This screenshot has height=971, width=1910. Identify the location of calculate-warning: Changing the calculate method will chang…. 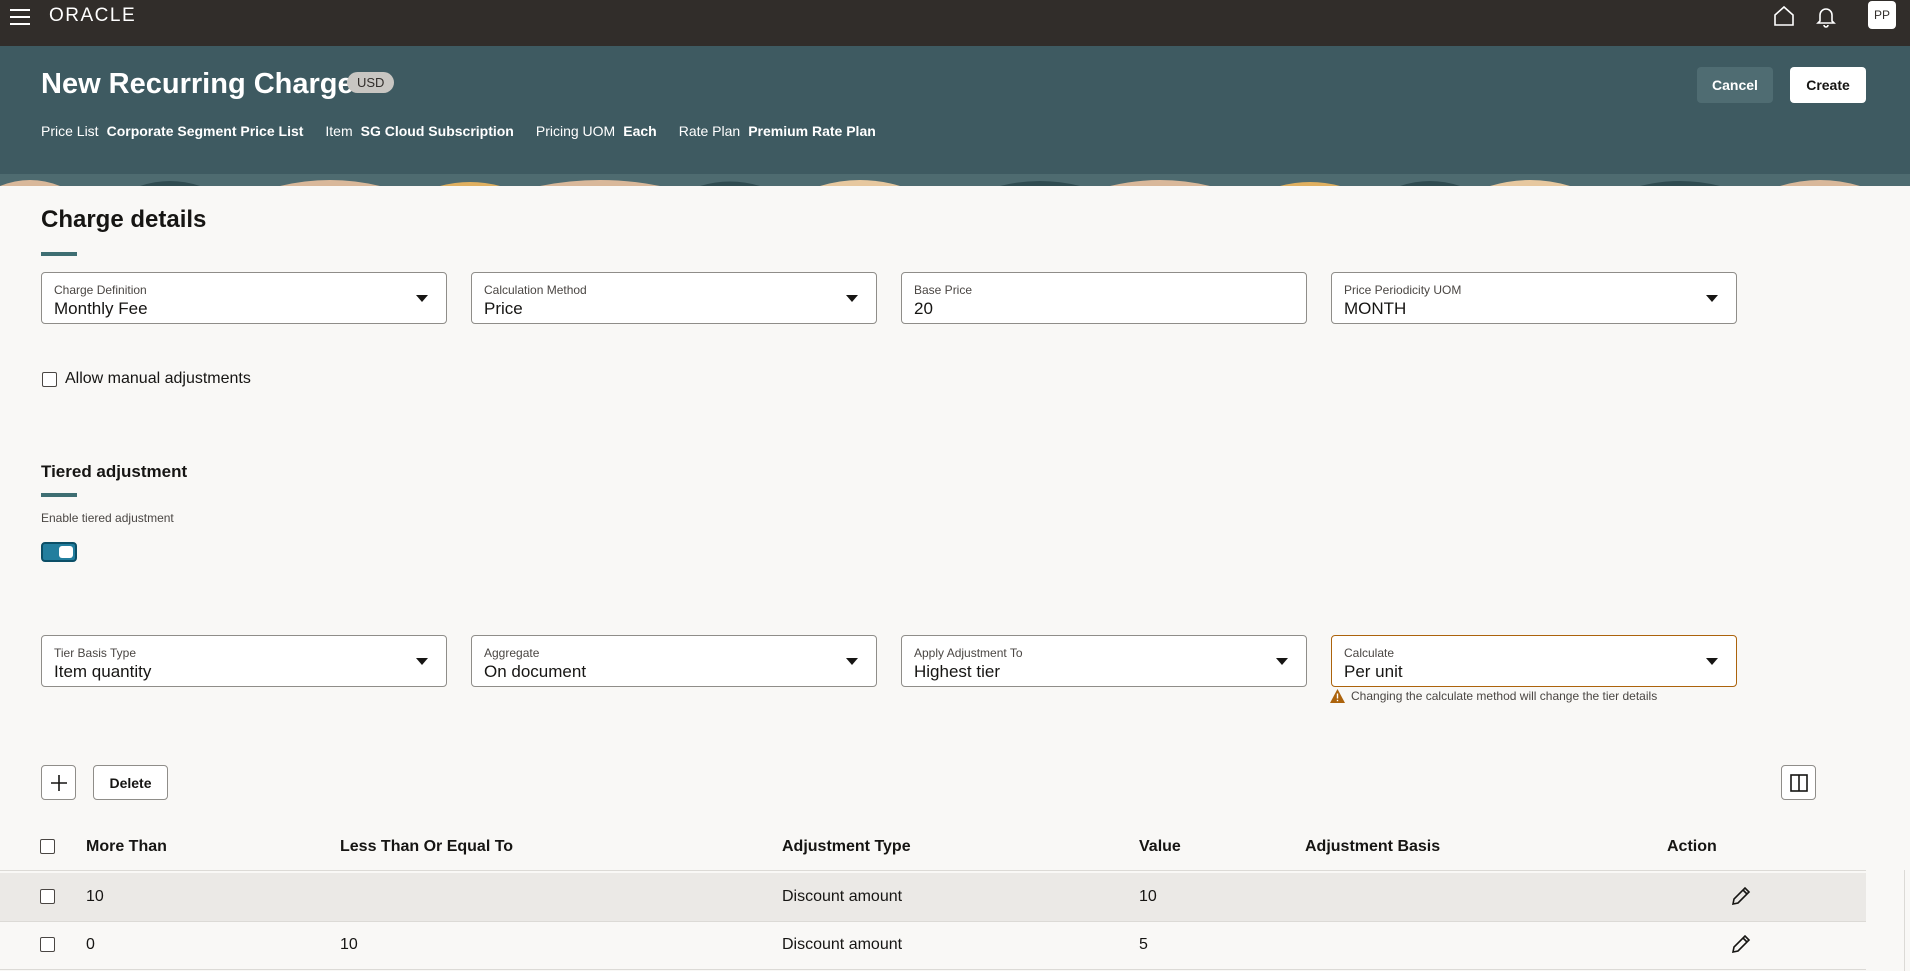
(1493, 696).